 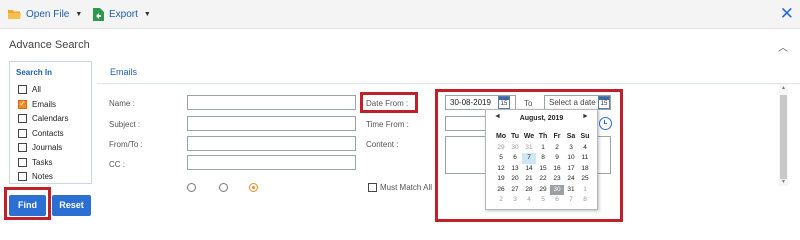 I want to click on export-button: Export ▼, so click(x=122, y=14).